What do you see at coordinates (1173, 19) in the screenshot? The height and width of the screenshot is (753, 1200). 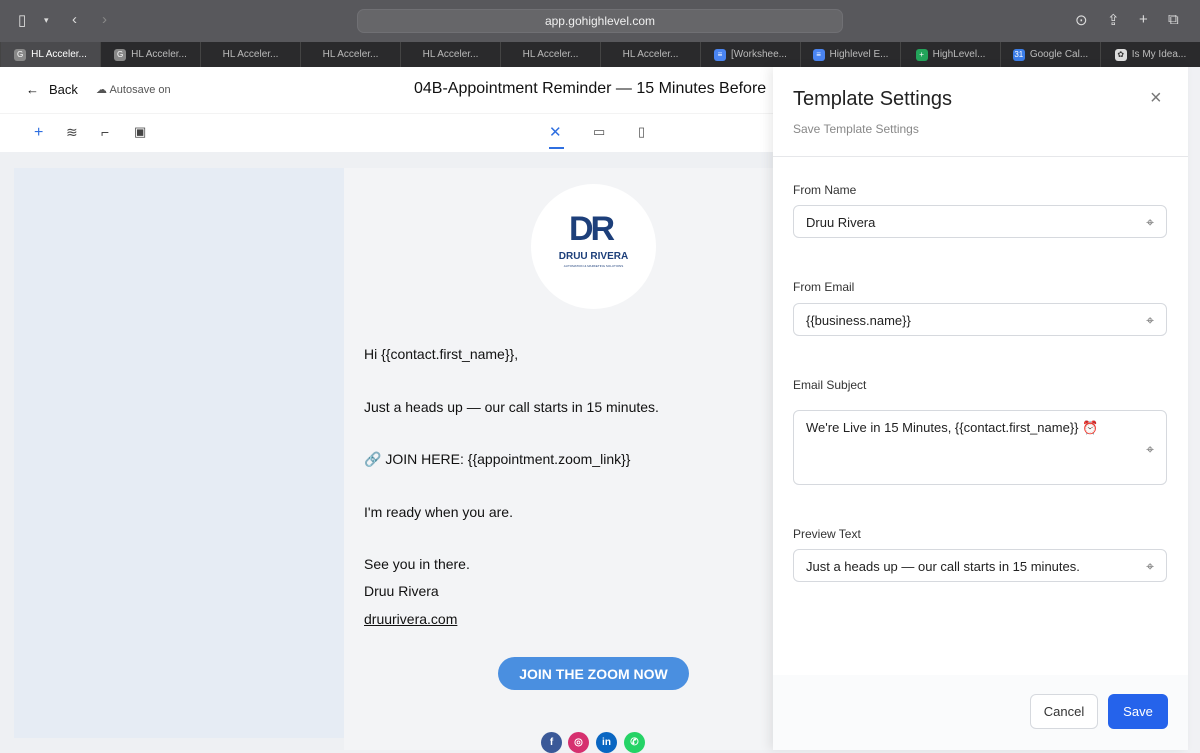 I see `tab-overview-icon: ⧉` at bounding box center [1173, 19].